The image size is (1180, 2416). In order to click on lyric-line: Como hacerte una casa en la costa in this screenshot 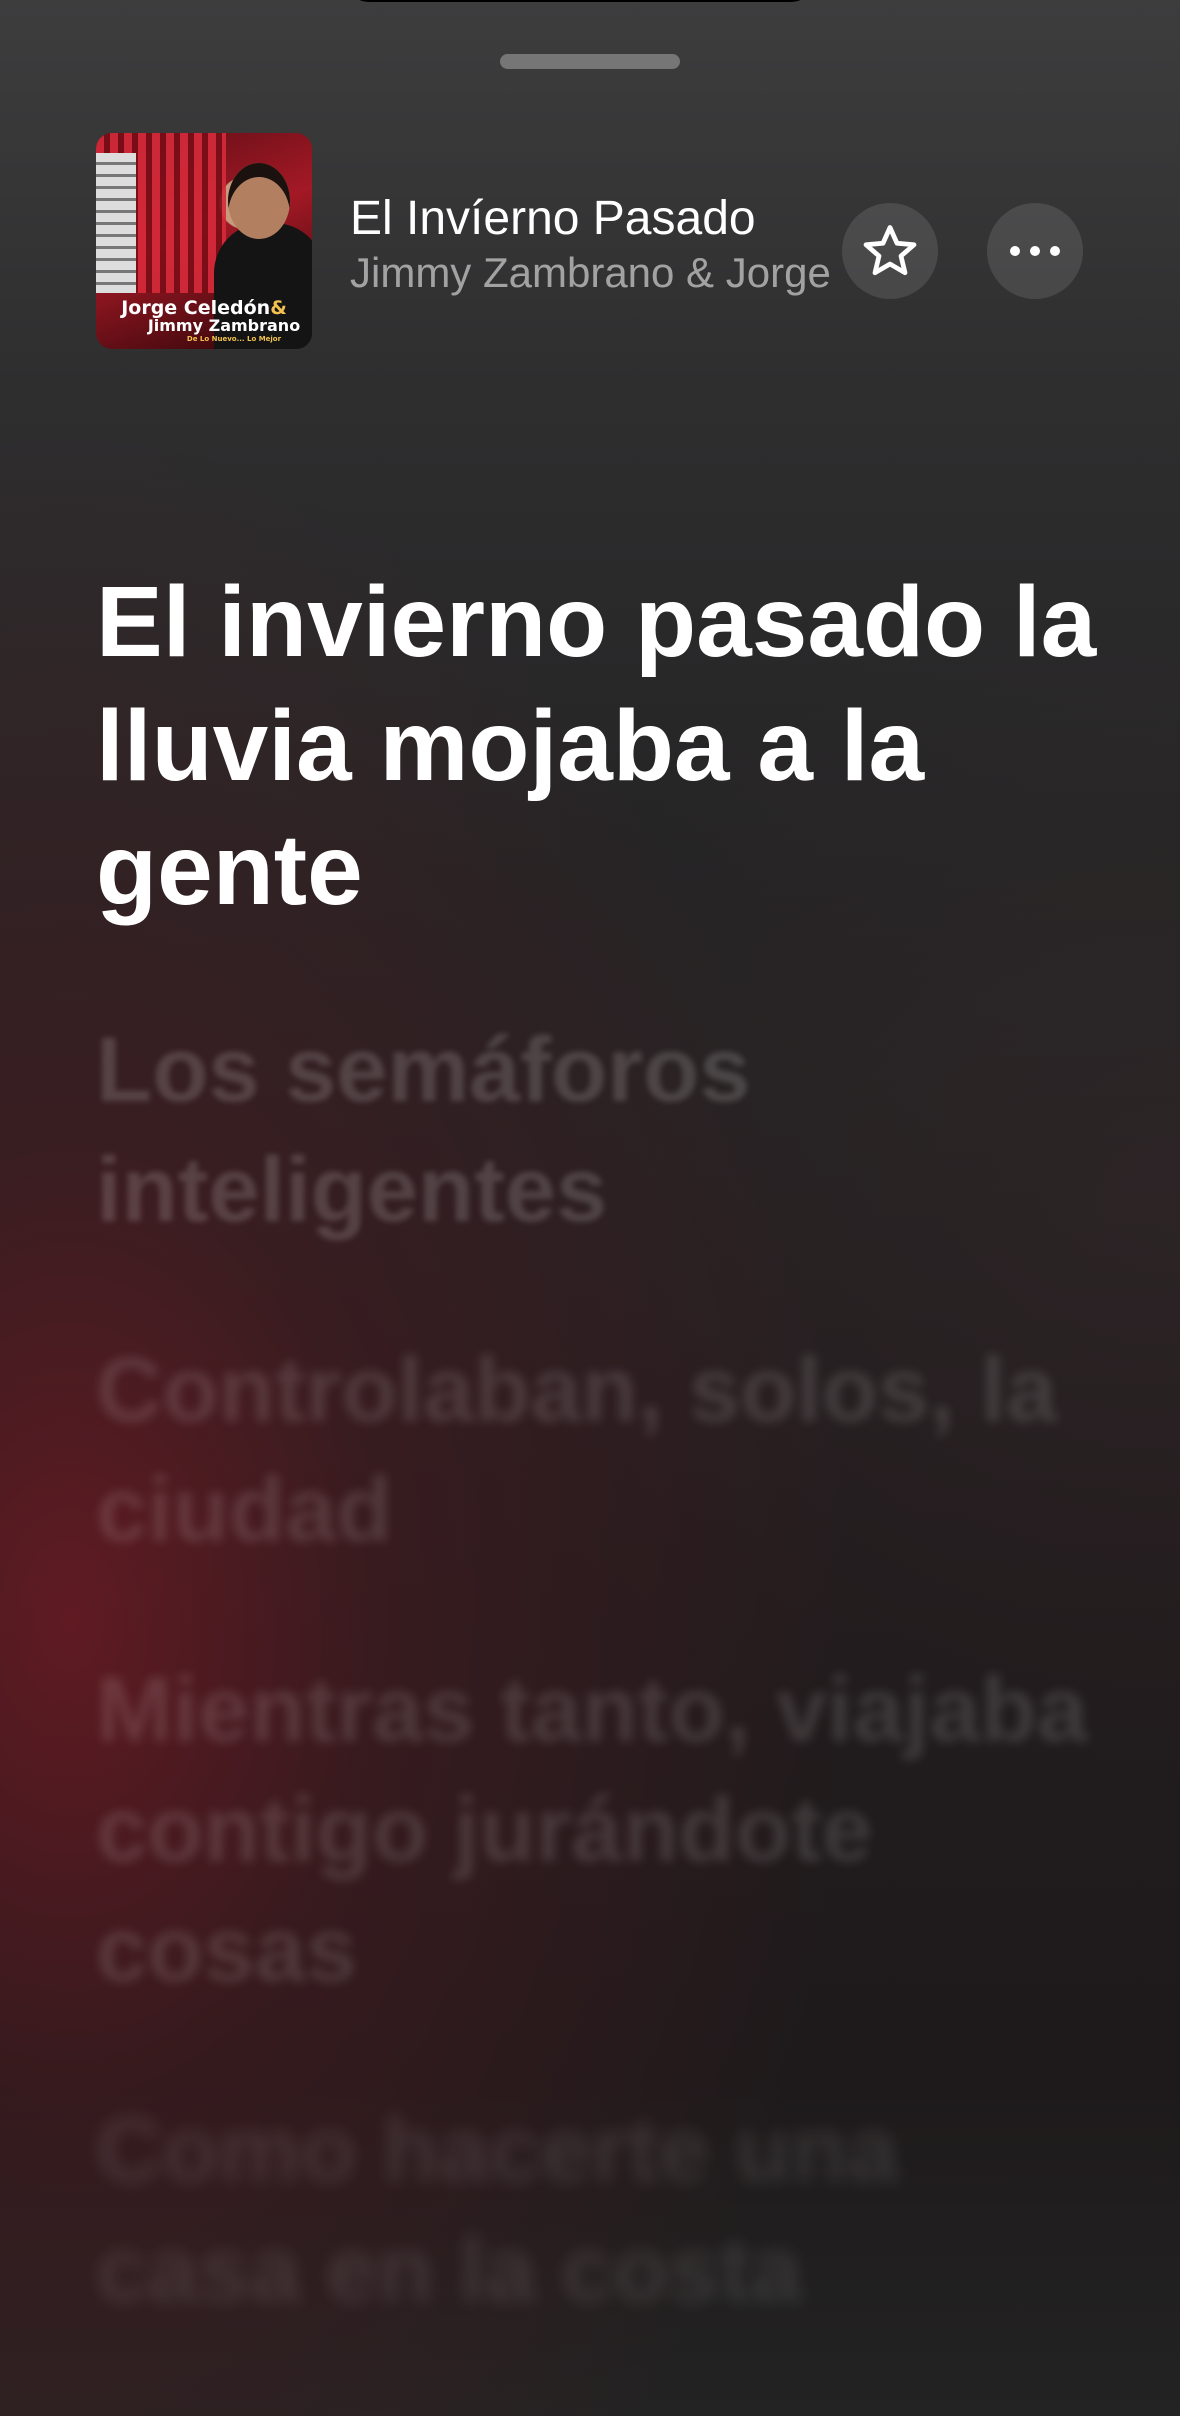, I will do `click(601, 2210)`.